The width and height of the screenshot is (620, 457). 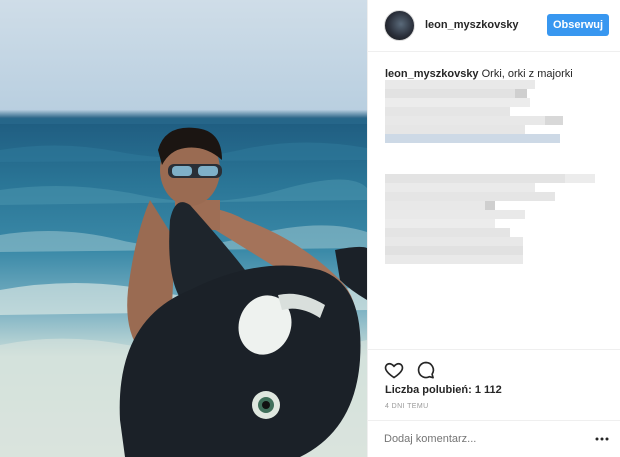 I want to click on avatar, so click(x=399, y=25).